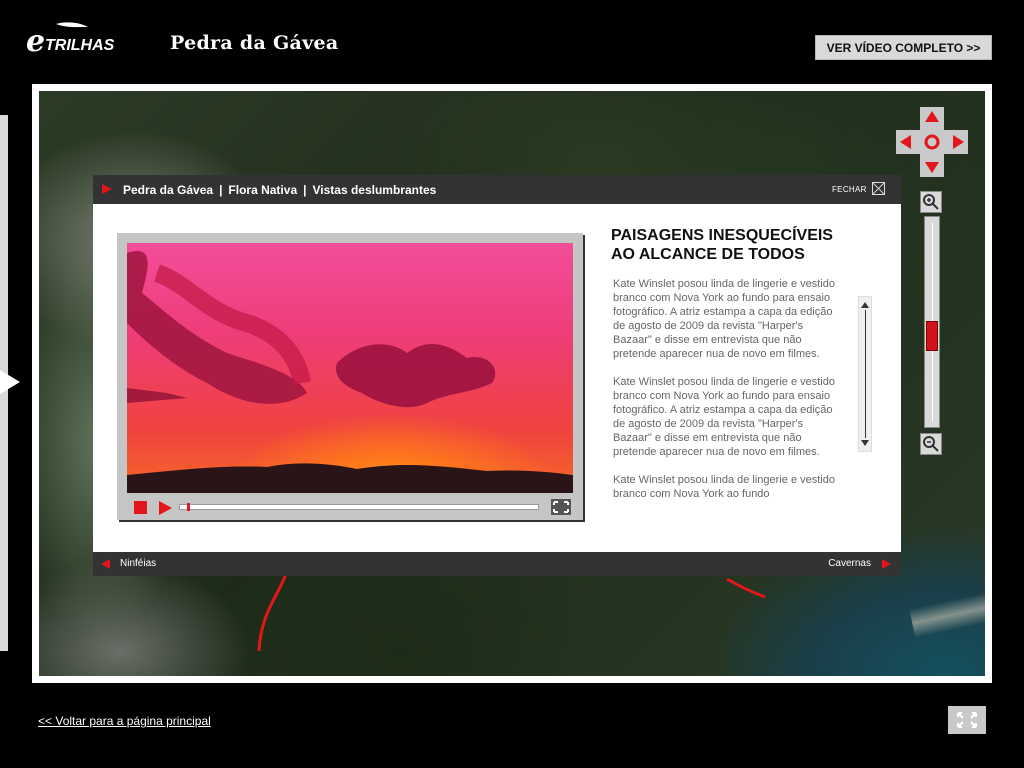 The width and height of the screenshot is (1024, 768). I want to click on etrilhas-logo: e TRILHAS, so click(82, 40).